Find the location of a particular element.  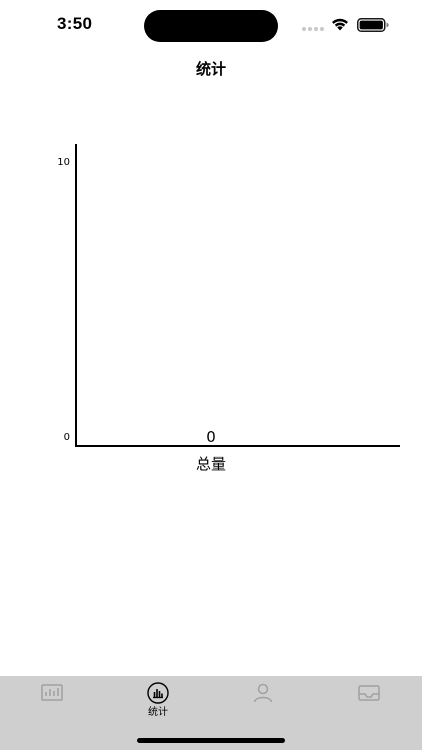

tab-inbox is located at coordinates (369, 702).